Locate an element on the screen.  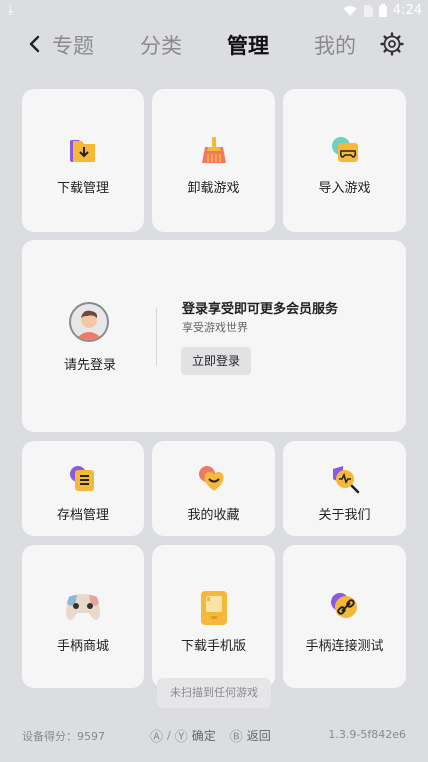
save-manager-card: 存档管理 is located at coordinates (83, 488).